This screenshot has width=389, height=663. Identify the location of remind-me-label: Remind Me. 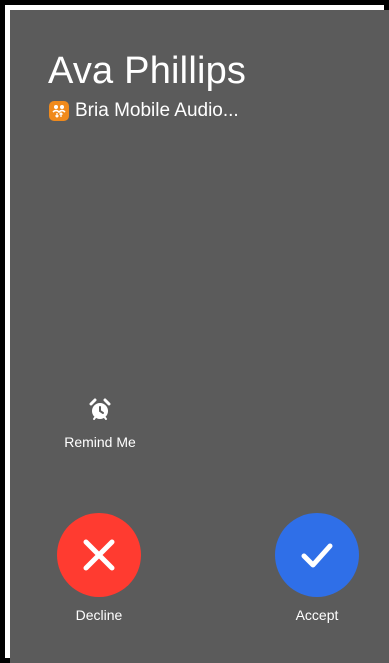
(100, 442).